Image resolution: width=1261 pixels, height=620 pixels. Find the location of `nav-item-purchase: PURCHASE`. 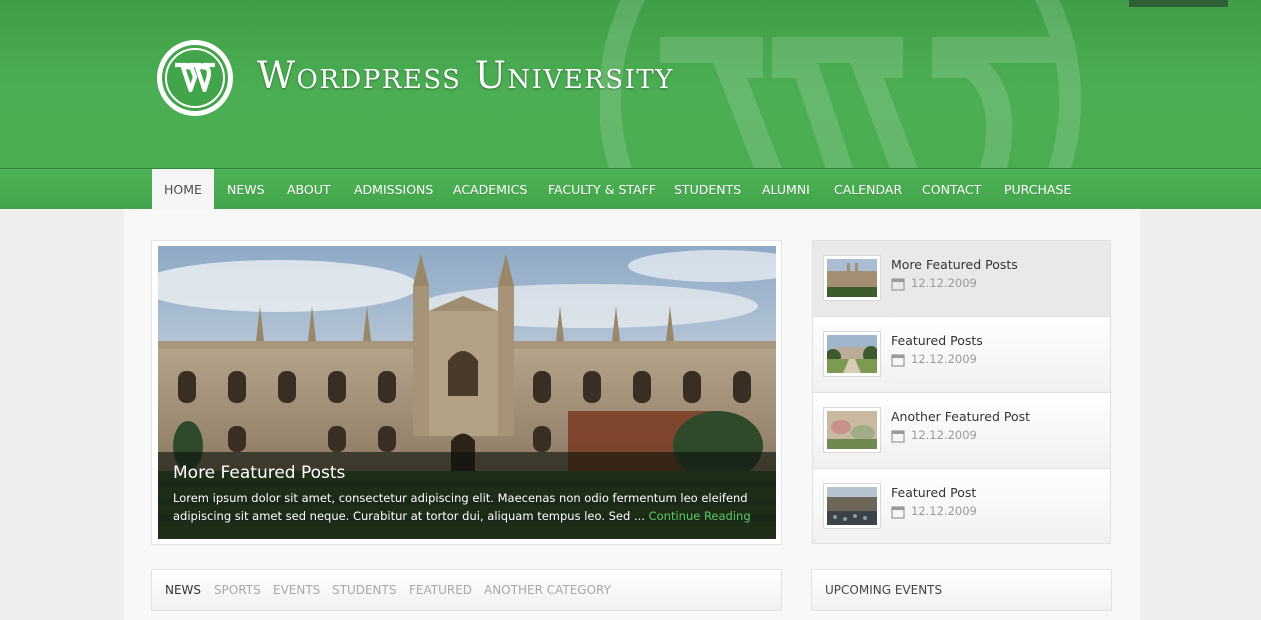

nav-item-purchase: PURCHASE is located at coordinates (1037, 189).